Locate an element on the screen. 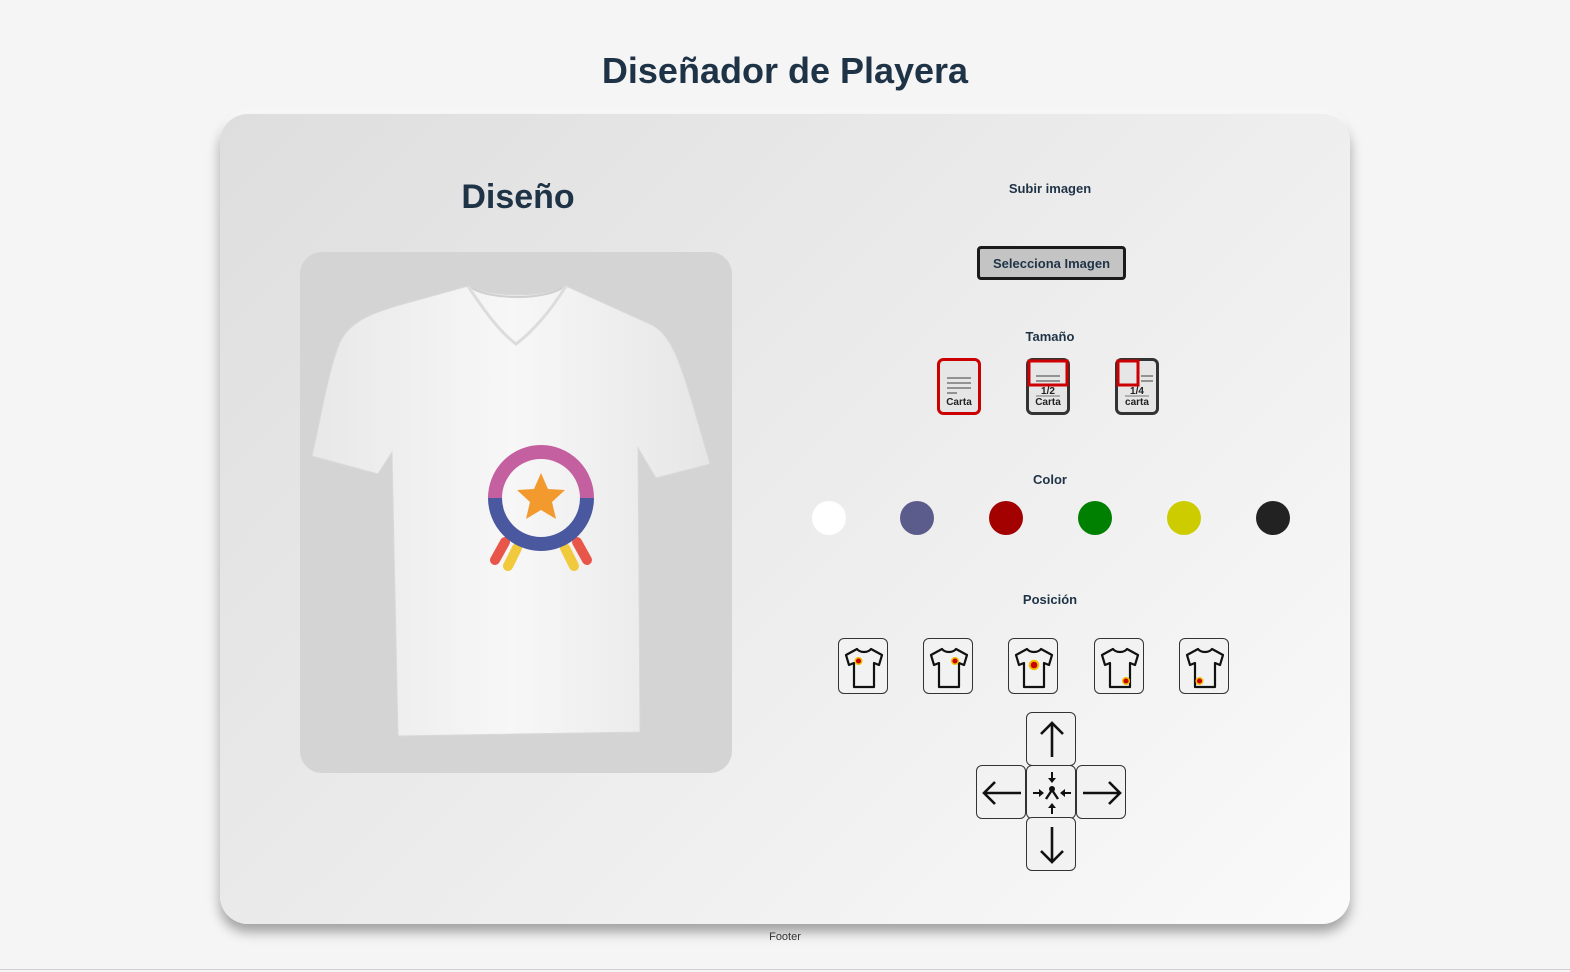 Image resolution: width=1570 pixels, height=972 pixels. tshirt-bottom-left-icon is located at coordinates (1205, 668).